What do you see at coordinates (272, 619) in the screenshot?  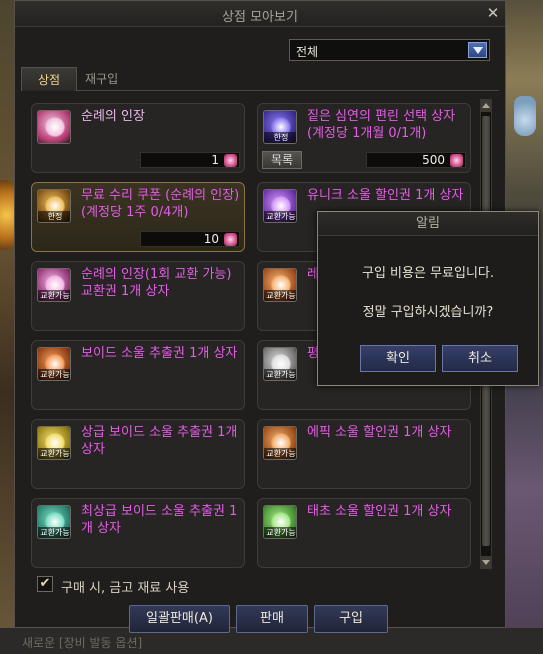 I see `sell-button: 판매` at bounding box center [272, 619].